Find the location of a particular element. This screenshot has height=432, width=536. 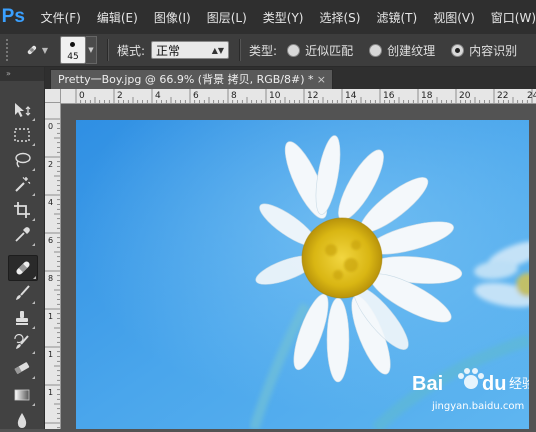

tool-crop is located at coordinates (22, 210).